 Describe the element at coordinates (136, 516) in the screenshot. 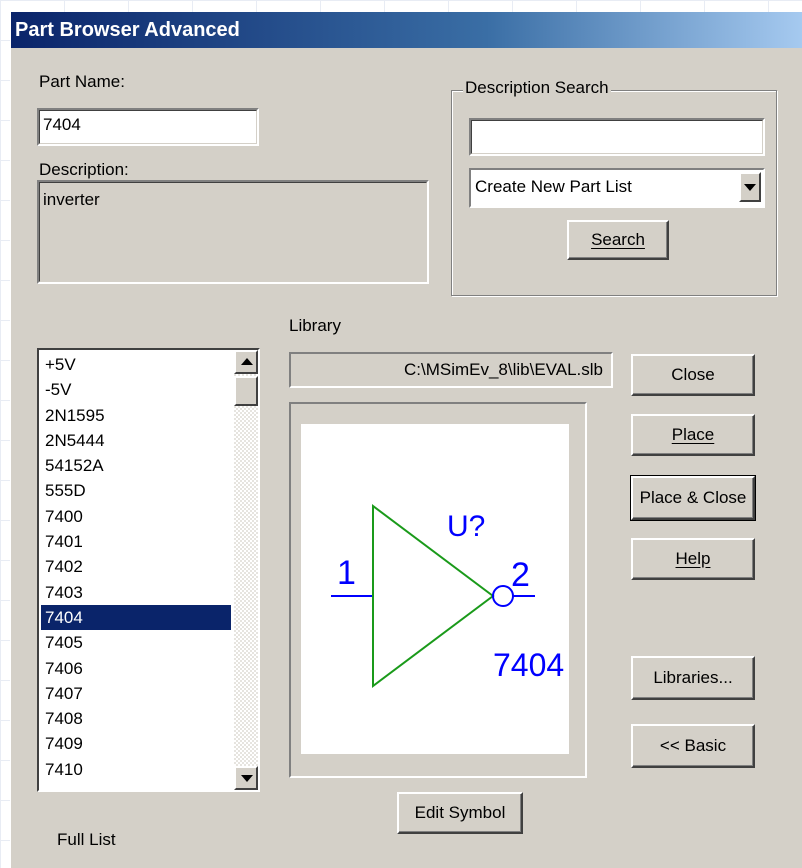

I see `list-item: 7400` at that location.